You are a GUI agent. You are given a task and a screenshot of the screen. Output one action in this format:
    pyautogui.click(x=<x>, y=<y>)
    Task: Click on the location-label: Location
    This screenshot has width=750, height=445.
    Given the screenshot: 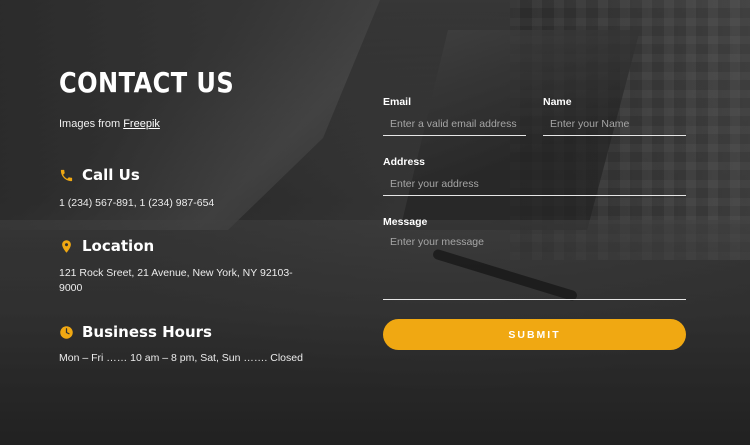 What is the action you would take?
    pyautogui.click(x=118, y=246)
    